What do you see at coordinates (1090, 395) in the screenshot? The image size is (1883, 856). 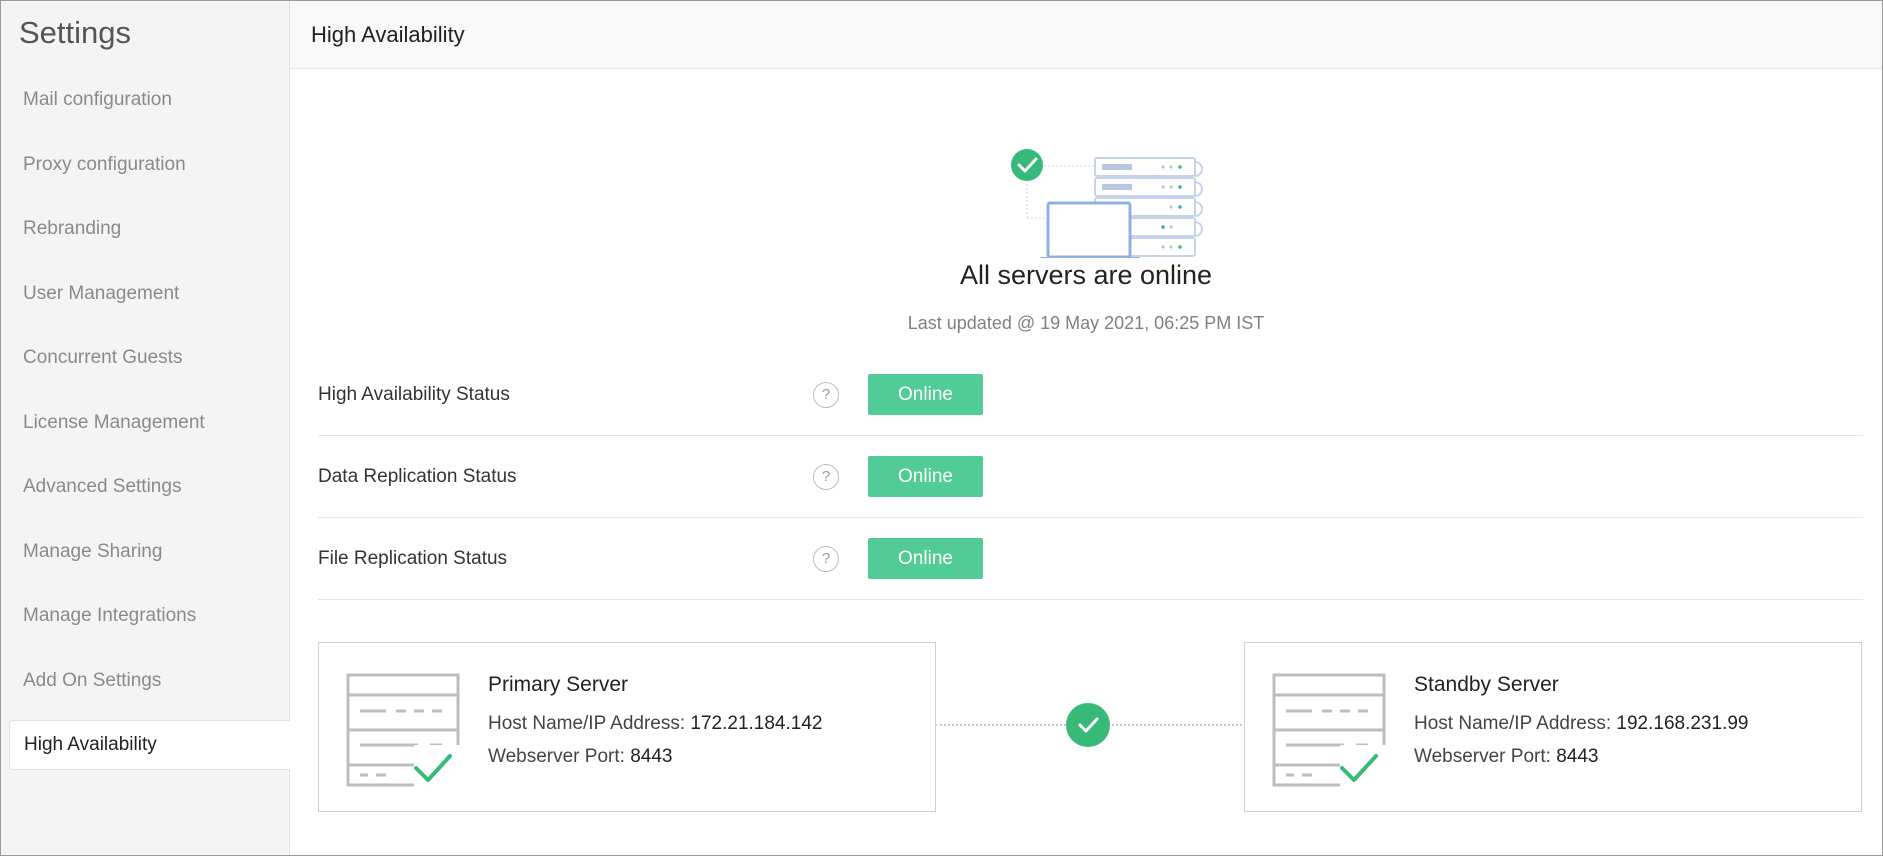 I see `ha-status-row: High Availability Status ? Online` at bounding box center [1090, 395].